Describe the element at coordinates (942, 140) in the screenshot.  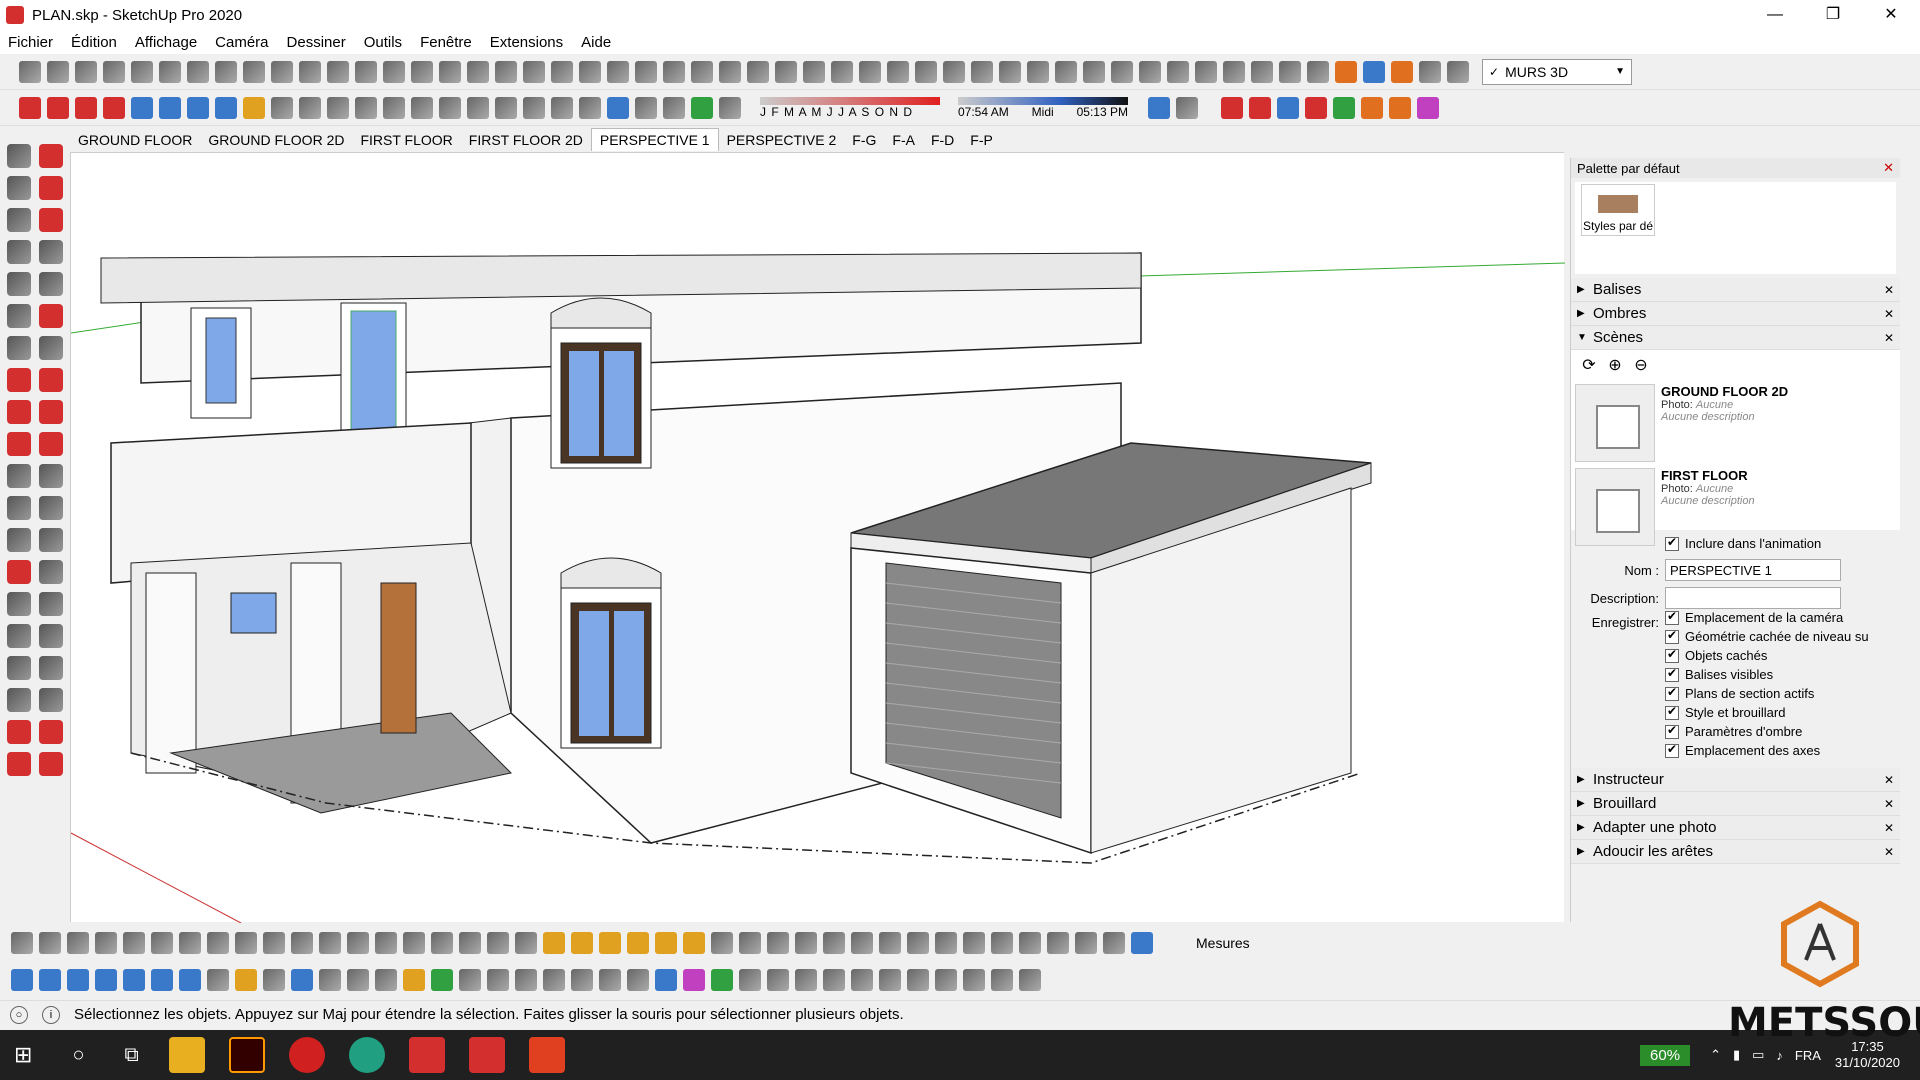
I see `tab-f-d: F-D` at that location.